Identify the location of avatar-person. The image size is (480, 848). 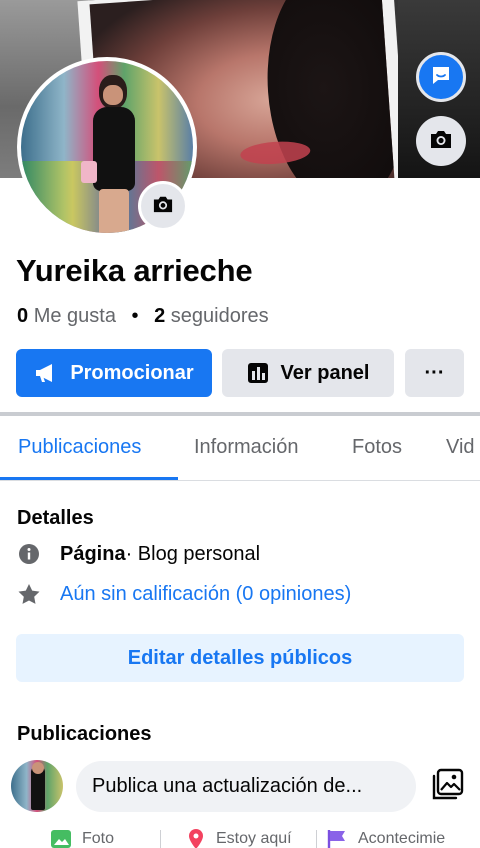
(110, 152).